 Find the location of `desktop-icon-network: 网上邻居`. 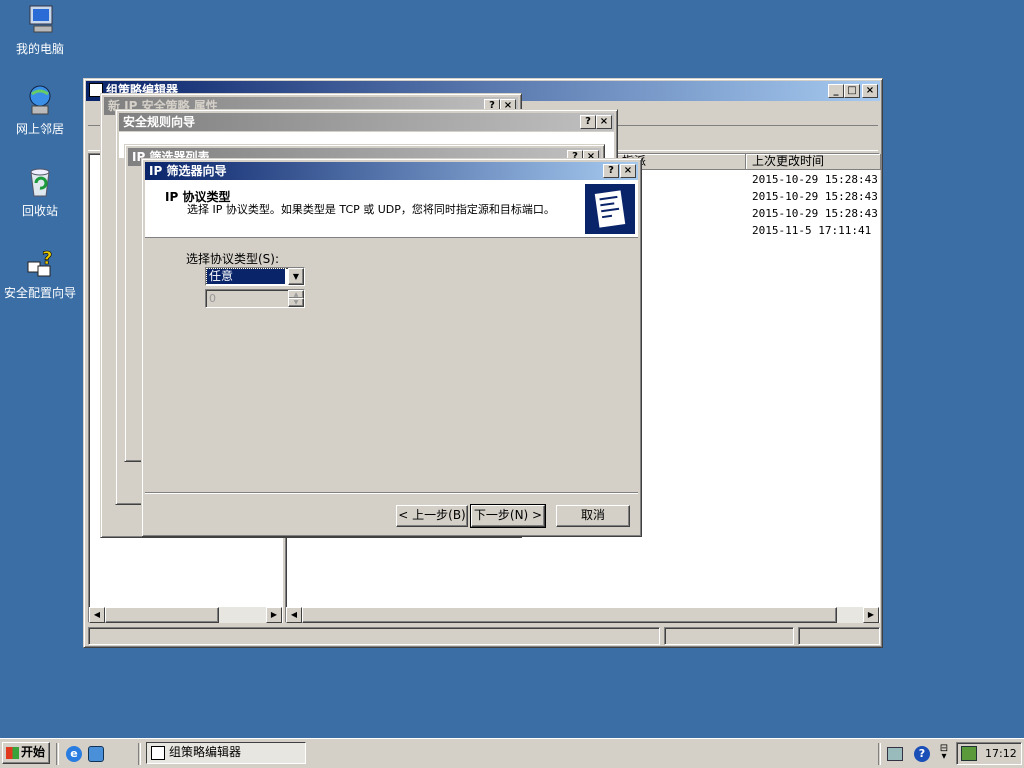

desktop-icon-network: 网上邻居 is located at coordinates (40, 110).